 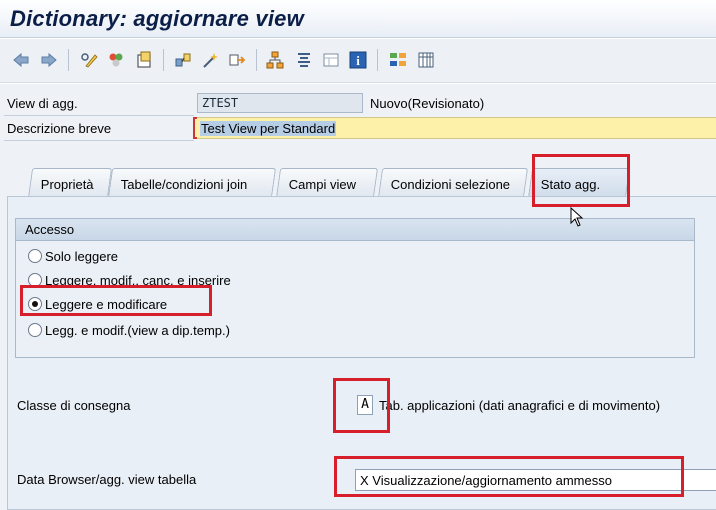 What do you see at coordinates (59, 128) in the screenshot?
I see `description-label: Descrizione breve` at bounding box center [59, 128].